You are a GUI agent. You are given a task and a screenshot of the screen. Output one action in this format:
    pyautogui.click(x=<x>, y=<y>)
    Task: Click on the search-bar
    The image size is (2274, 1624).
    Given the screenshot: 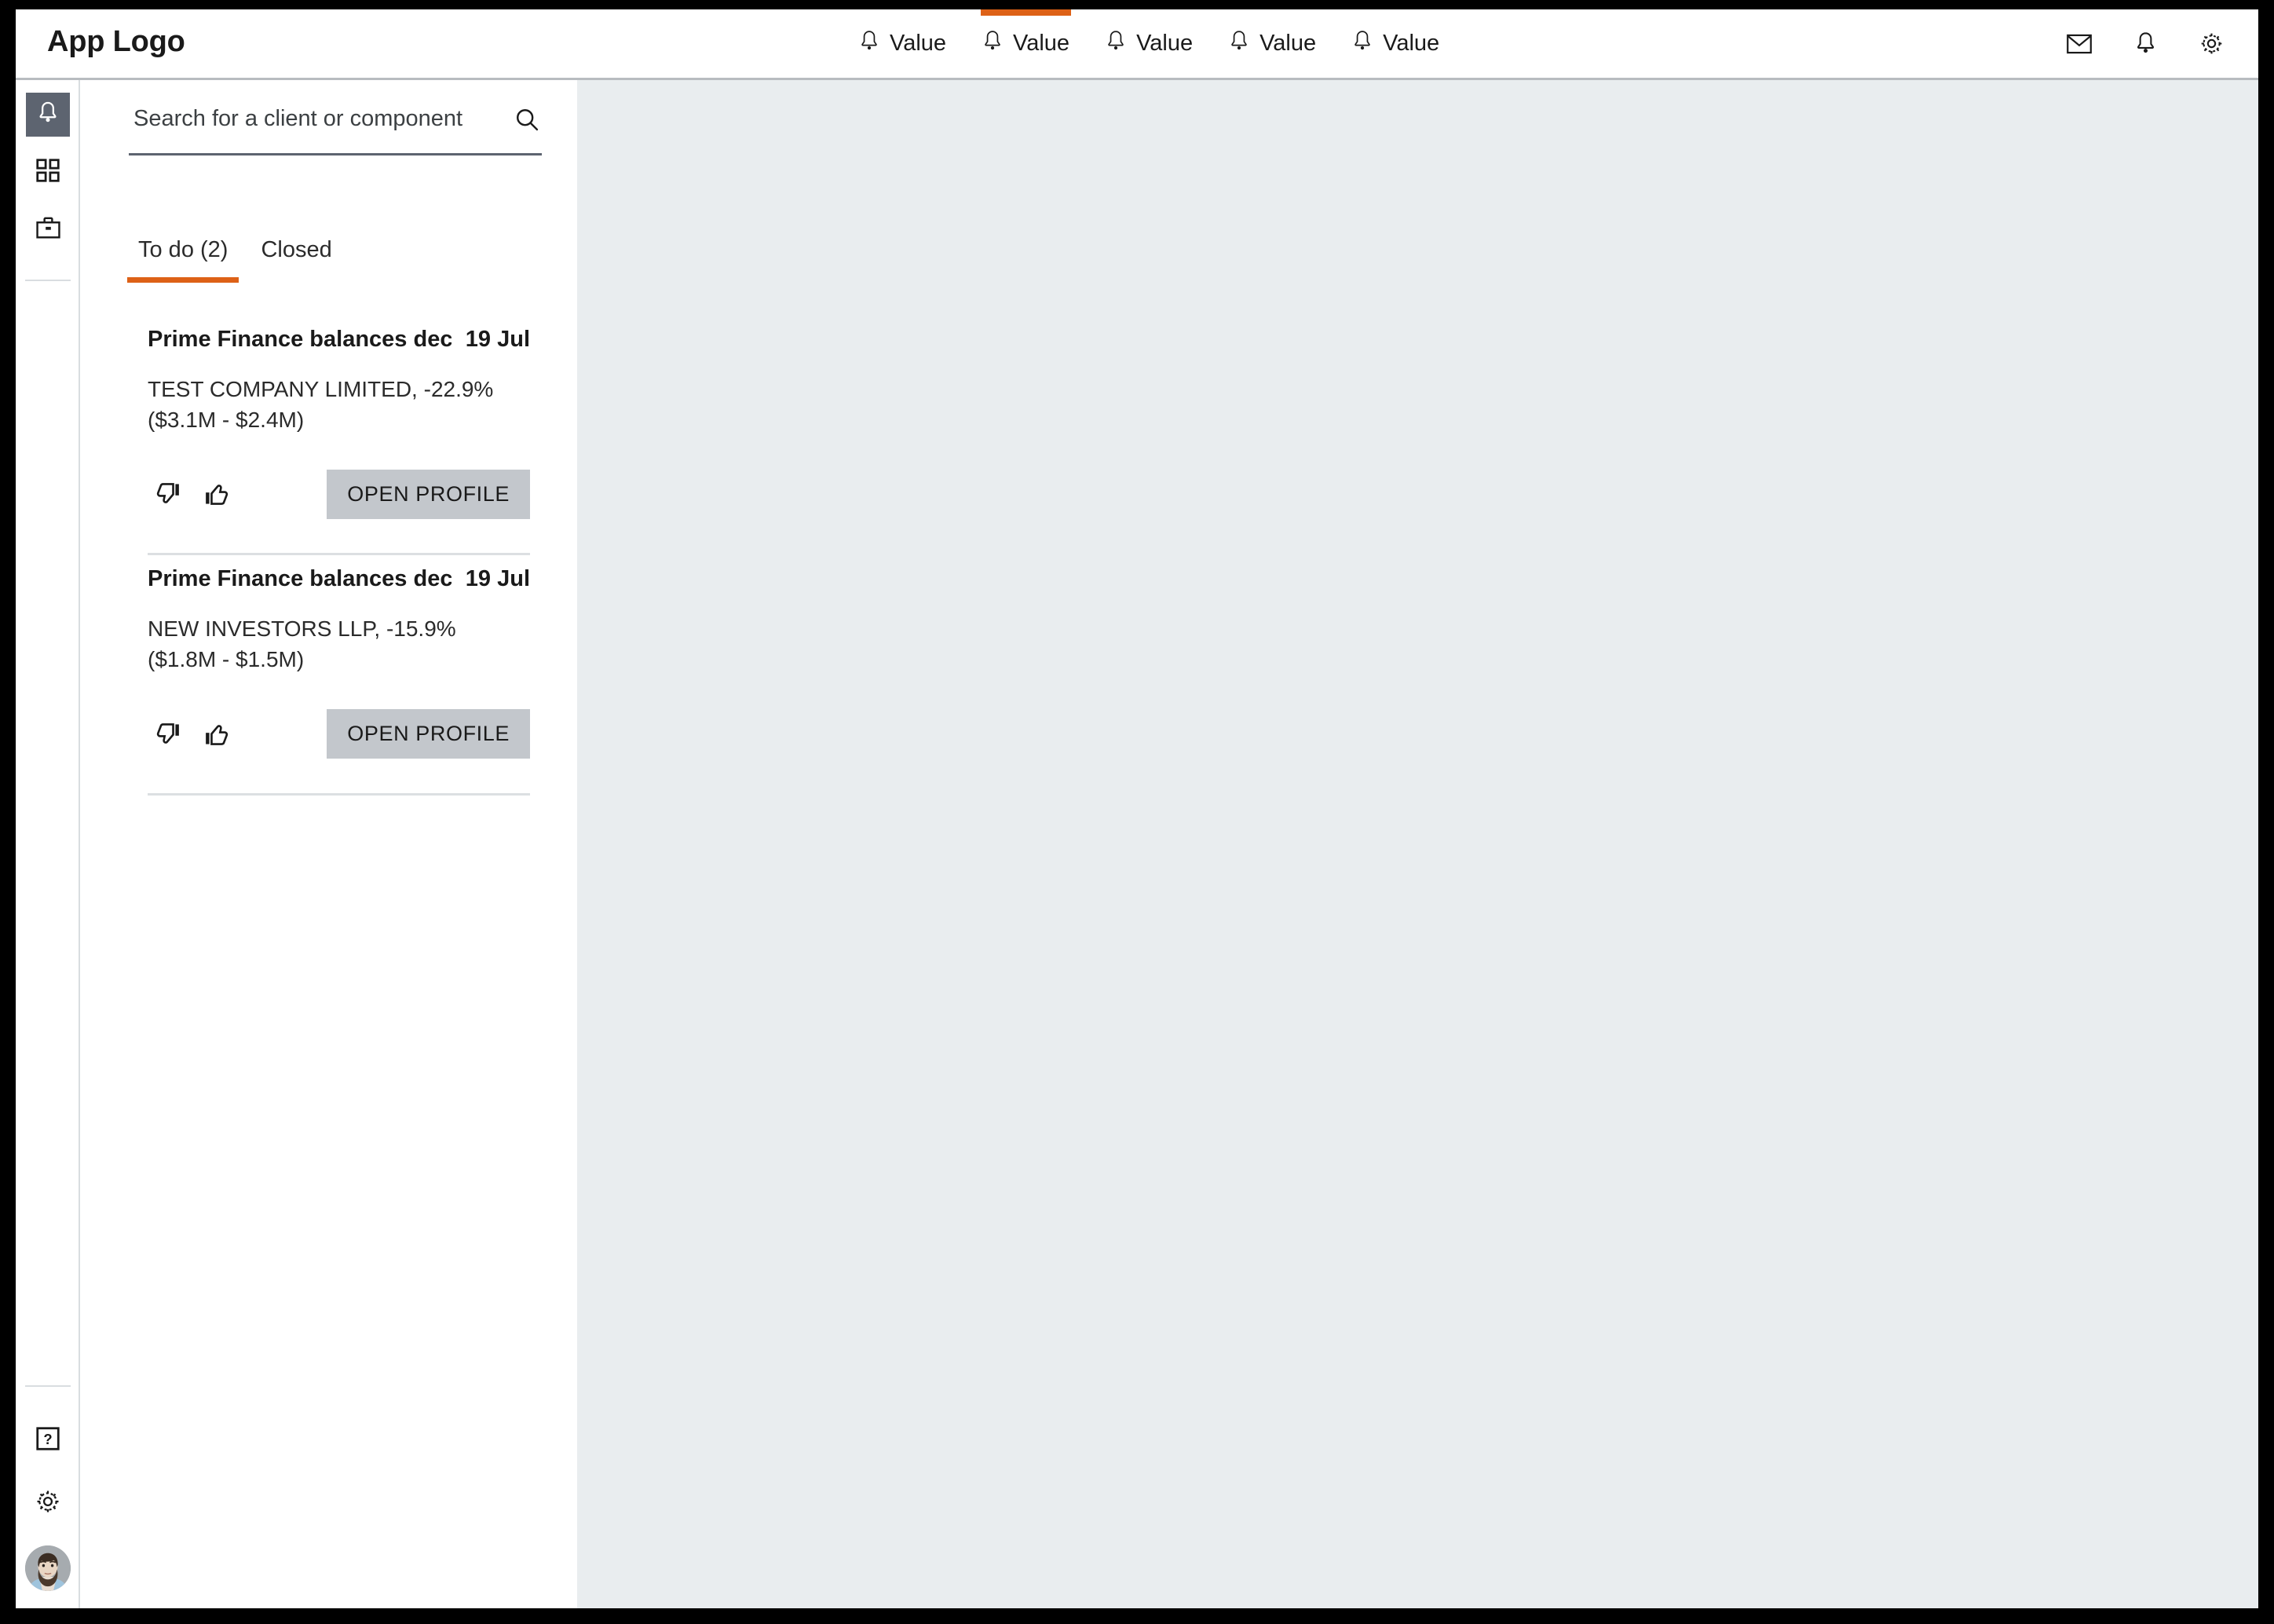 What is the action you would take?
    pyautogui.click(x=335, y=125)
    